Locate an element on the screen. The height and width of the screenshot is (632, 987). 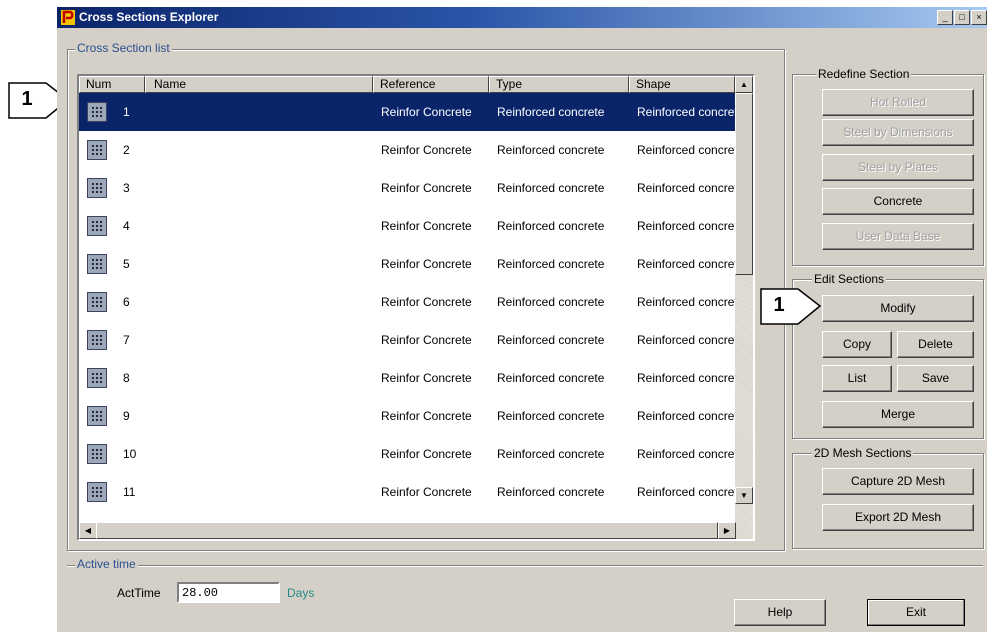
horizontal-scrollbar: ◀ ▶ is located at coordinates (416, 530).